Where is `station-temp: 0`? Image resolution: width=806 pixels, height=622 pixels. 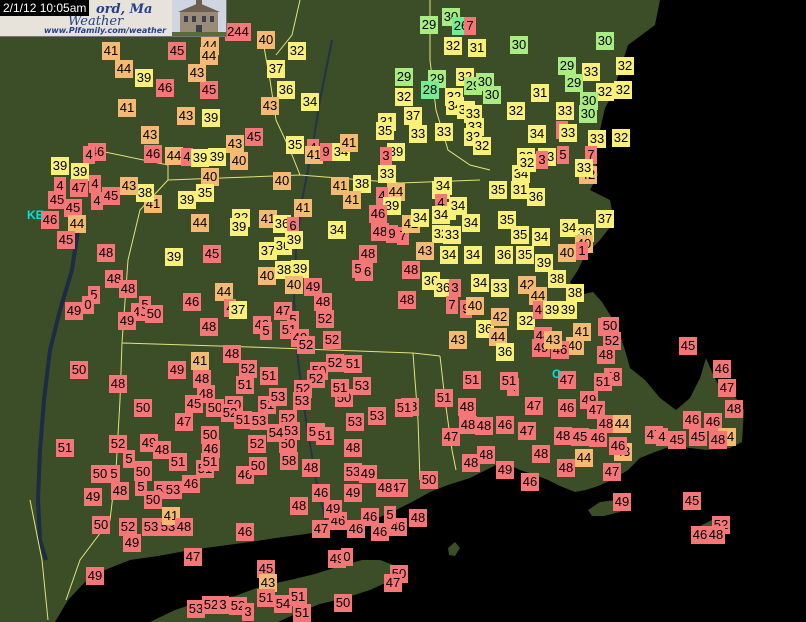 station-temp: 0 is located at coordinates (347, 557).